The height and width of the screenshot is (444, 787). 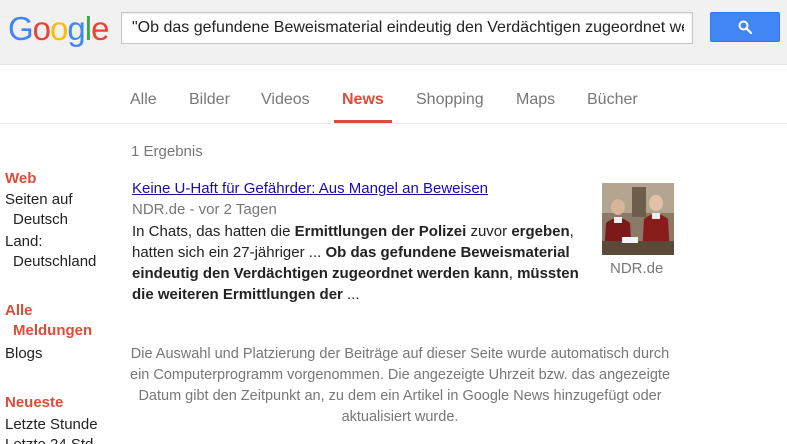 What do you see at coordinates (51, 424) in the screenshot?
I see `sidebar-item-last-hour: Letzte Stunde` at bounding box center [51, 424].